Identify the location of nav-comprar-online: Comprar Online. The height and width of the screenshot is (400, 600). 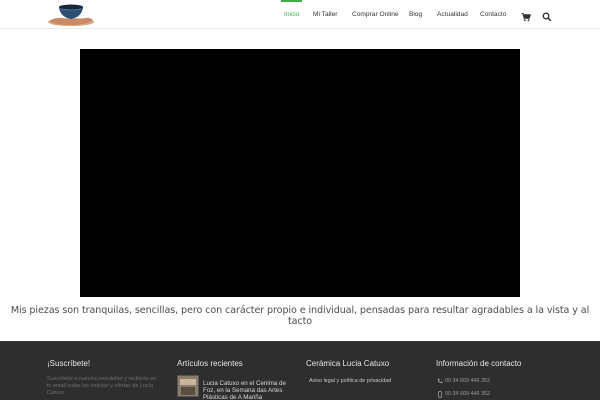
(375, 14).